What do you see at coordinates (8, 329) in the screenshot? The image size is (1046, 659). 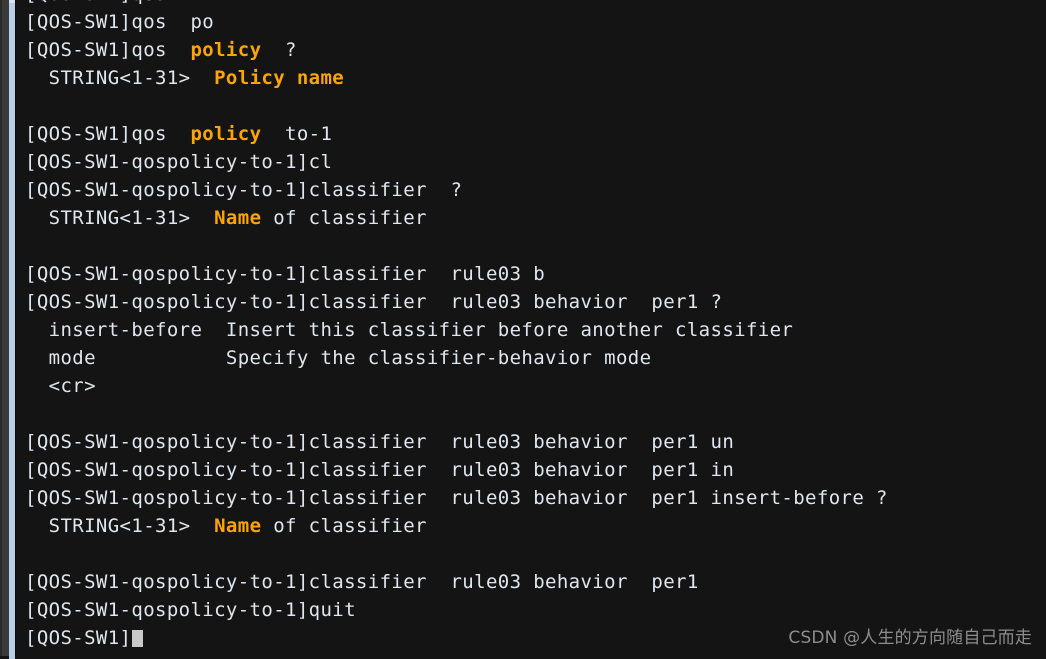 I see `vertical-scrollbar` at bounding box center [8, 329].